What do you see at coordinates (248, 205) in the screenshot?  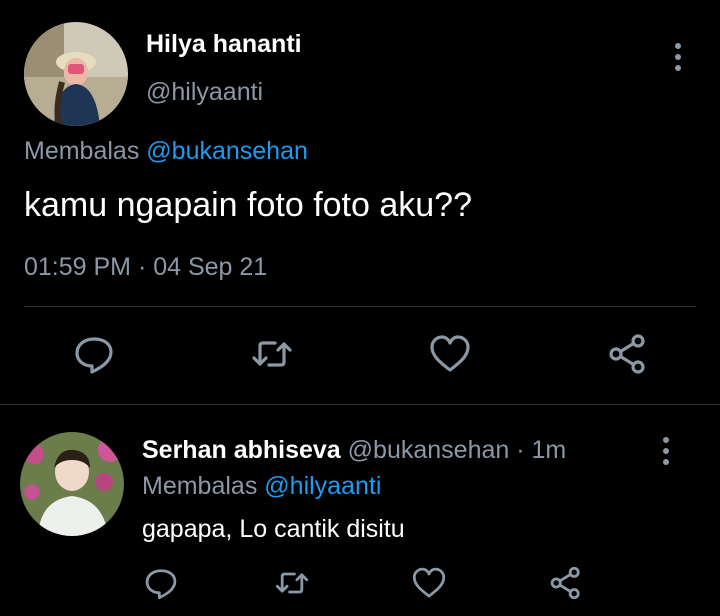 I see `tweet-text: kamu ngapain foto foto aku??` at bounding box center [248, 205].